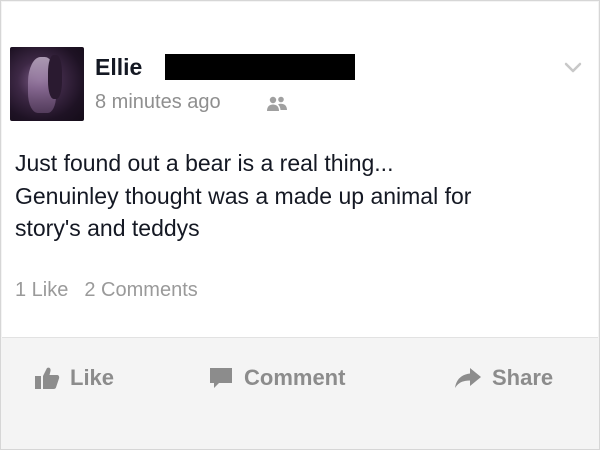 The image size is (600, 450). I want to click on share-label: Share, so click(523, 377).